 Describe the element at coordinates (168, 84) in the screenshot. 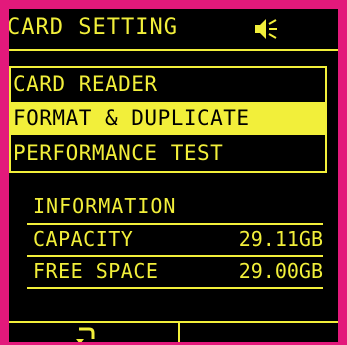

I see `menu-item-card-reader: CARD READER` at that location.